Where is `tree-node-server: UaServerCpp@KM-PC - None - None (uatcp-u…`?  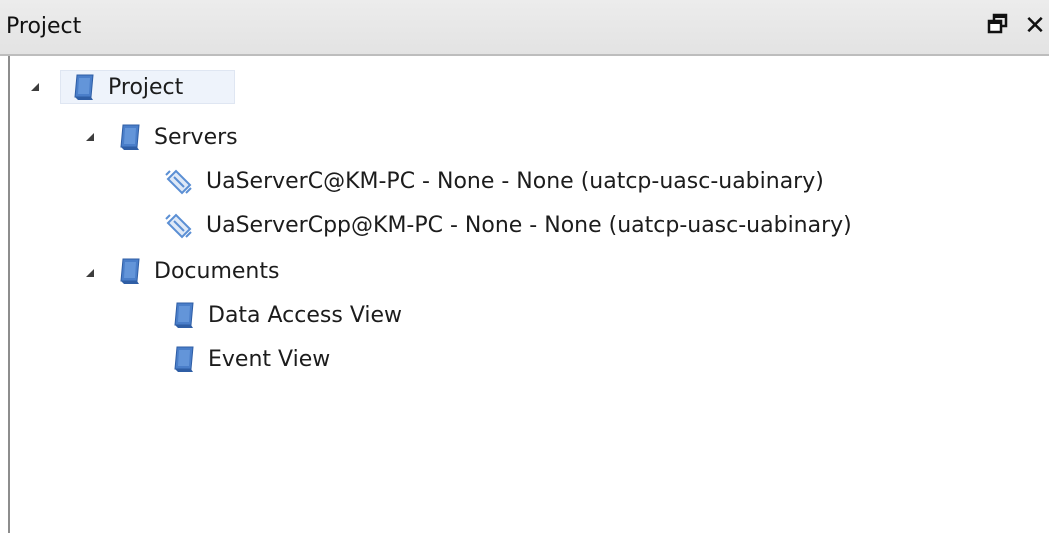 tree-node-server: UaServerCpp@KM-PC - None - None (uatcp-u… is located at coordinates (508, 225).